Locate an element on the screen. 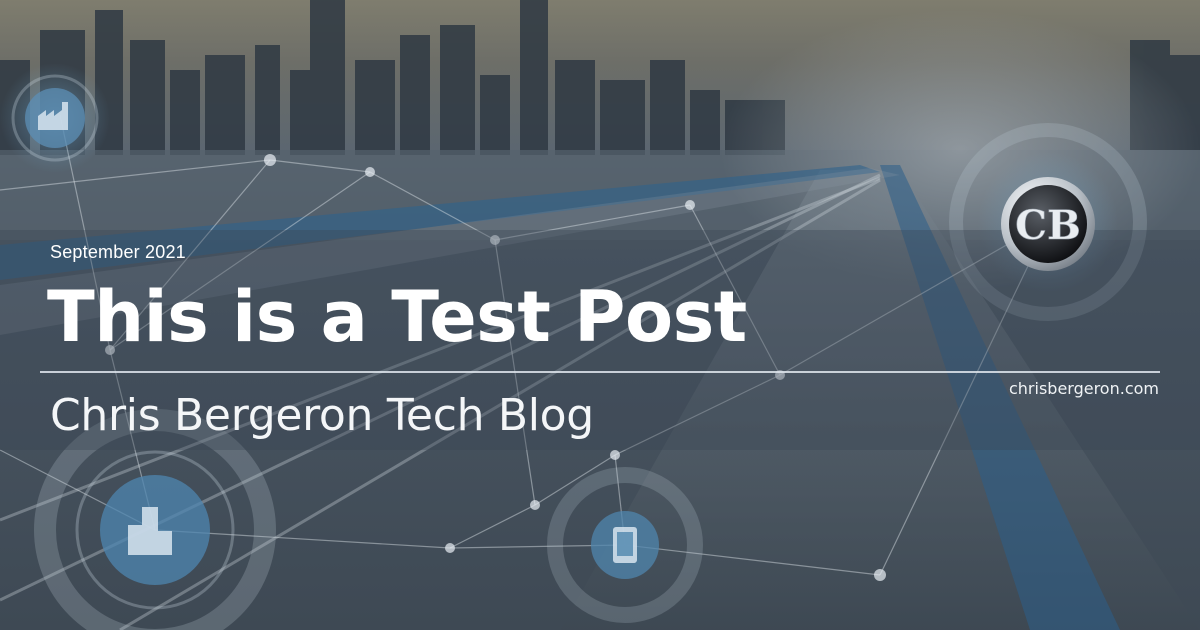 This screenshot has width=1200, height=630. post-date: September 2021 is located at coordinates (118, 252).